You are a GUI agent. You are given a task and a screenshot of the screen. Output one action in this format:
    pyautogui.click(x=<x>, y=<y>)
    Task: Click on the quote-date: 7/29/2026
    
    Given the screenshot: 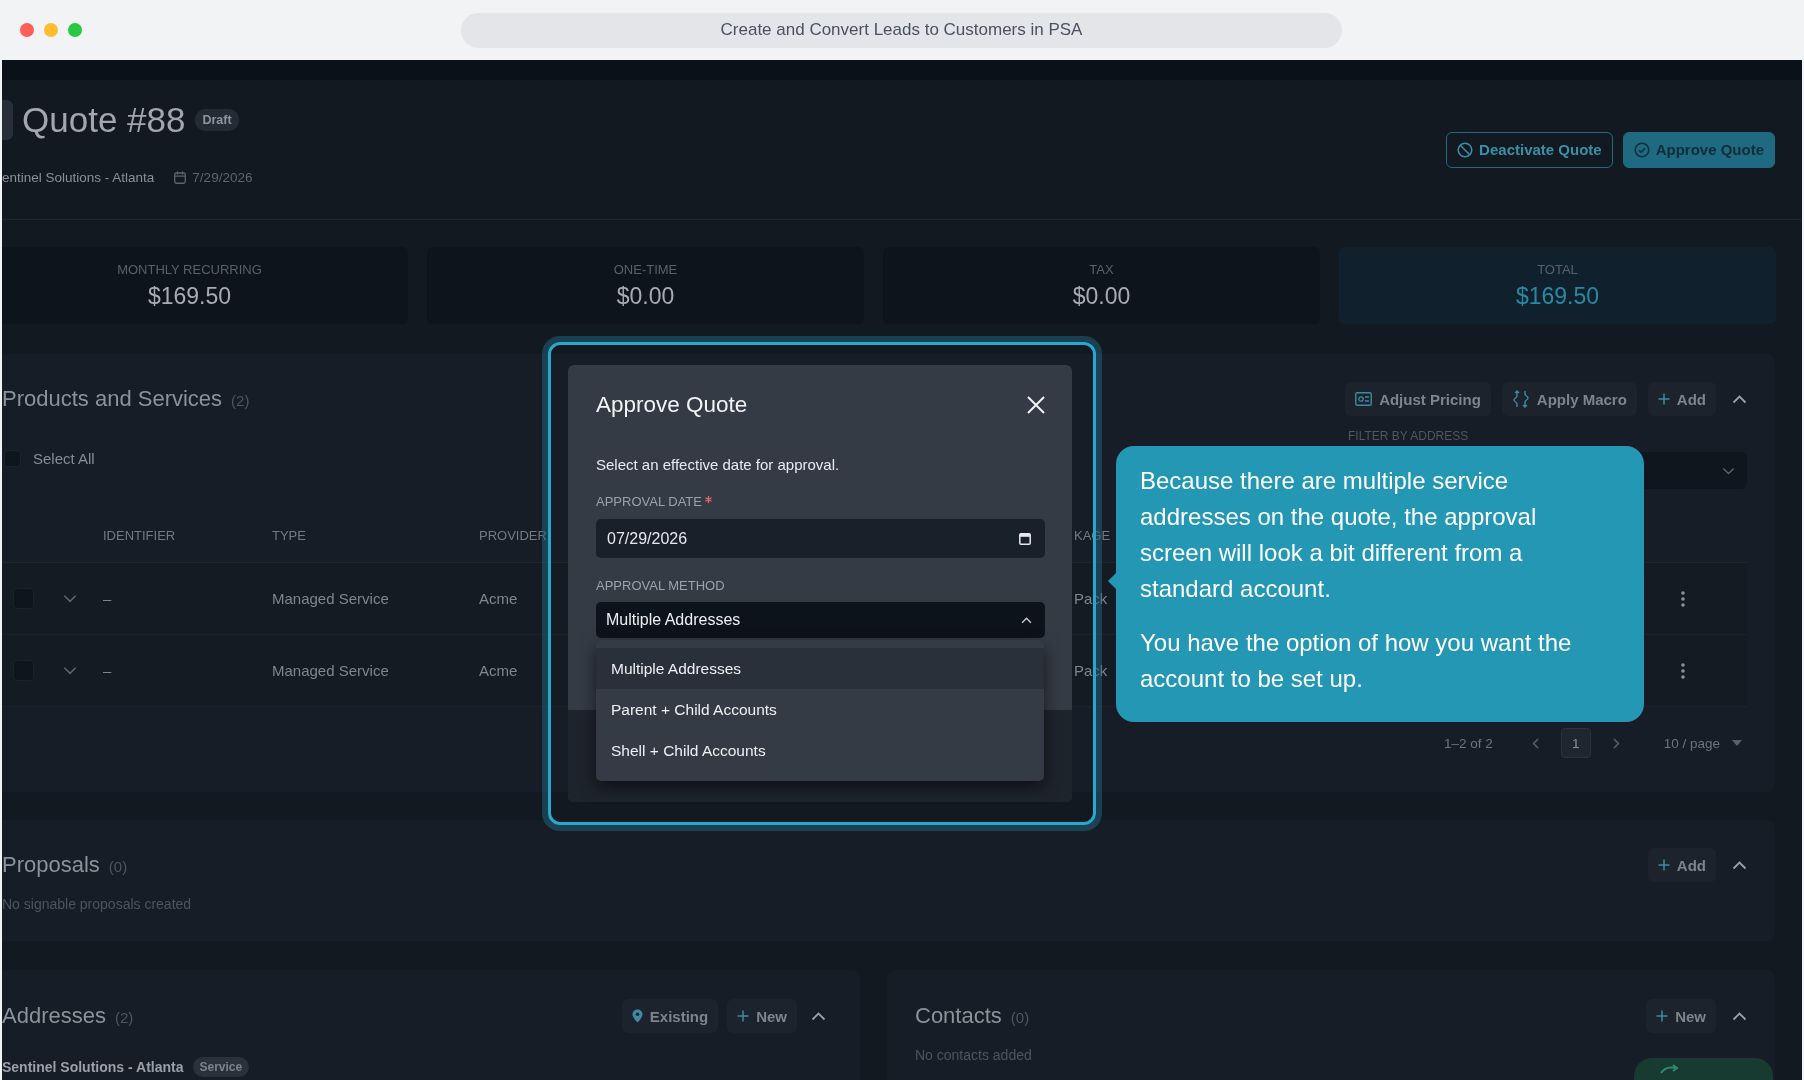 What is the action you would take?
    pyautogui.click(x=222, y=177)
    